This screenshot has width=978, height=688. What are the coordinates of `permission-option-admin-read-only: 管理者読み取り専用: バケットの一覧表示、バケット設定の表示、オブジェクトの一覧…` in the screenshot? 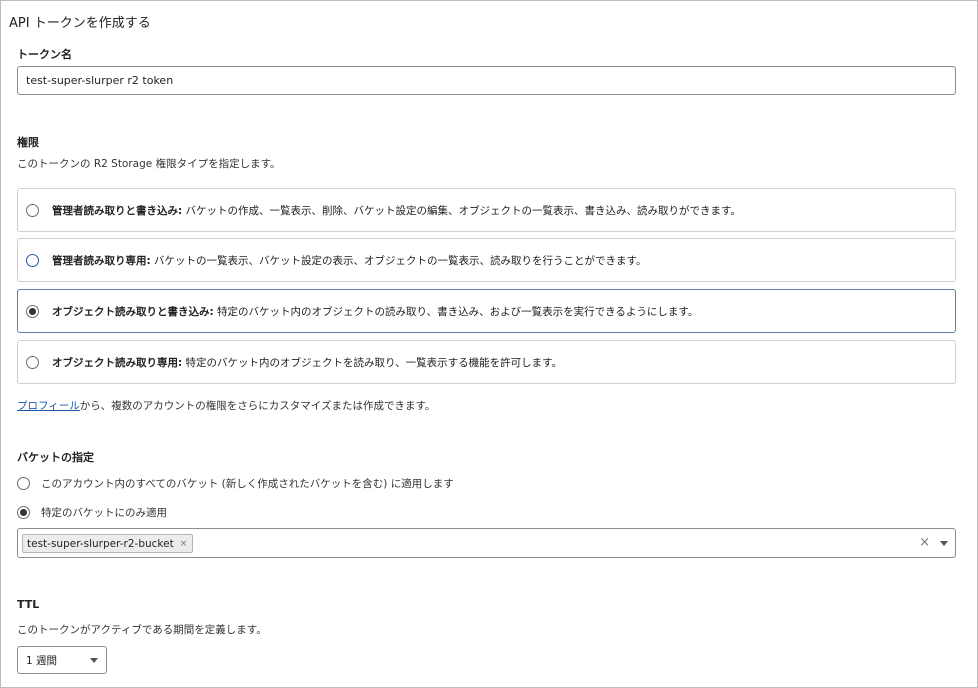 It's located at (486, 260).